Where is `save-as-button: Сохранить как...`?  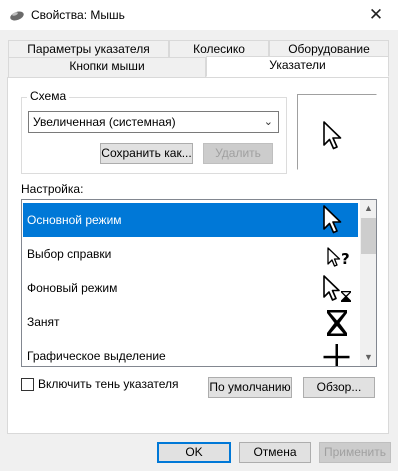 save-as-button: Сохранить как... is located at coordinates (146, 153).